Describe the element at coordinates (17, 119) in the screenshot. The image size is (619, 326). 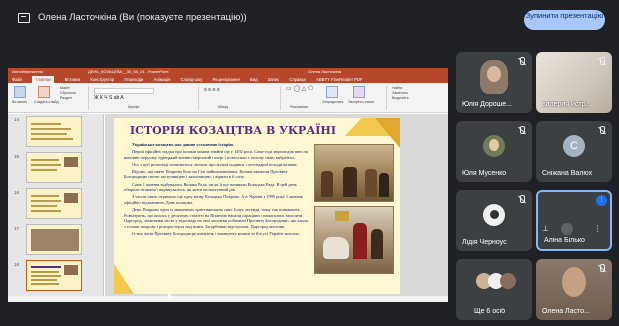
I see `slide-number: 14` at that location.